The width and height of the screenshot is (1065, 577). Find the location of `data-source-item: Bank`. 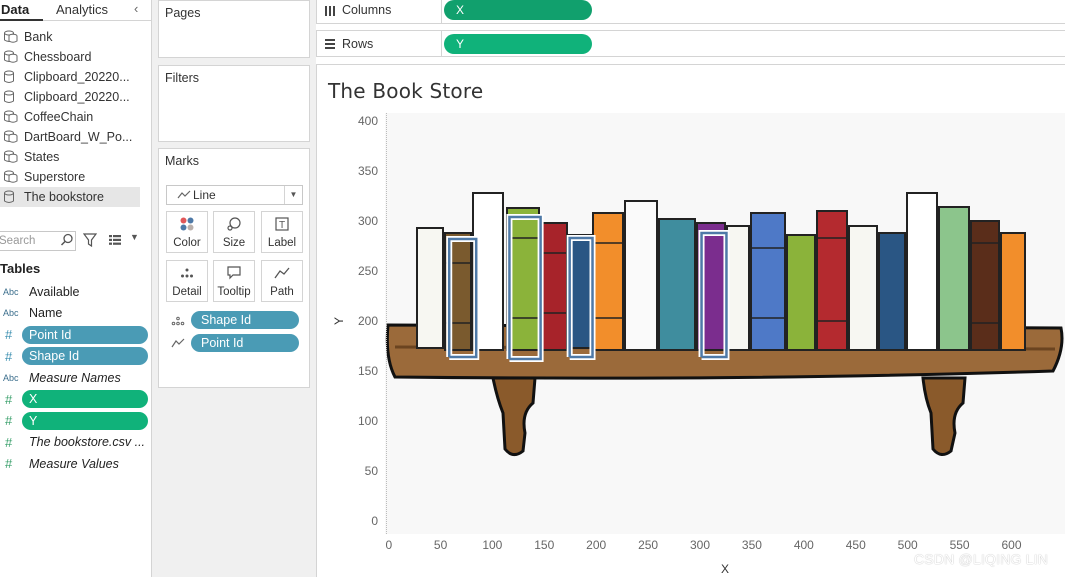

data-source-item: Bank is located at coordinates (75, 37).